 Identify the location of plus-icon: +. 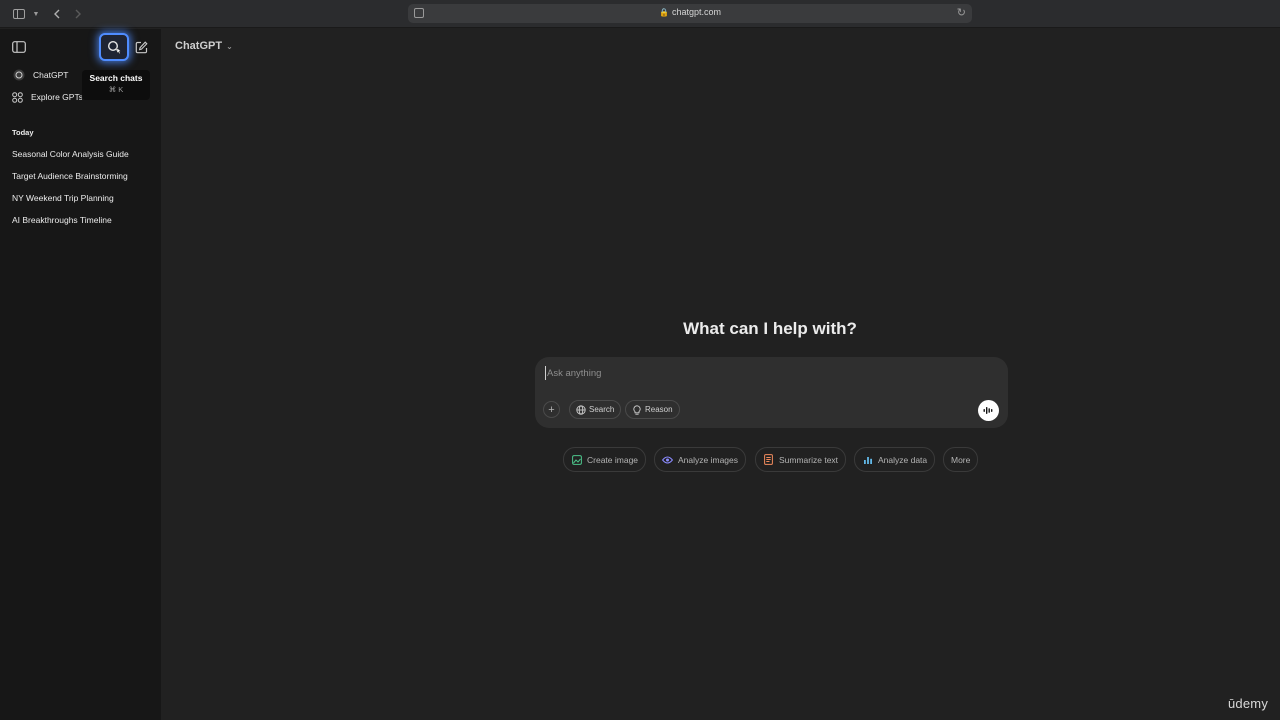
(551, 409).